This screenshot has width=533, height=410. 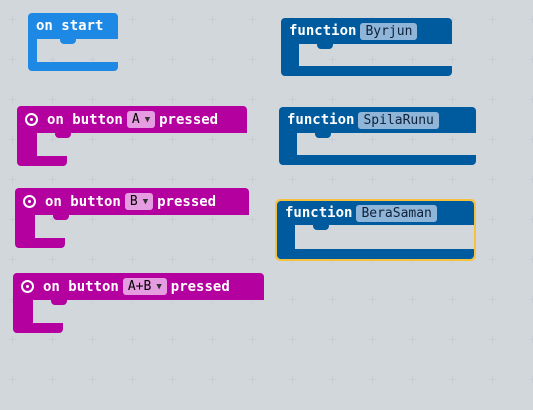 I want to click on on-button-a-pressed-block: on button A ▼ pressed, so click(x=132, y=136).